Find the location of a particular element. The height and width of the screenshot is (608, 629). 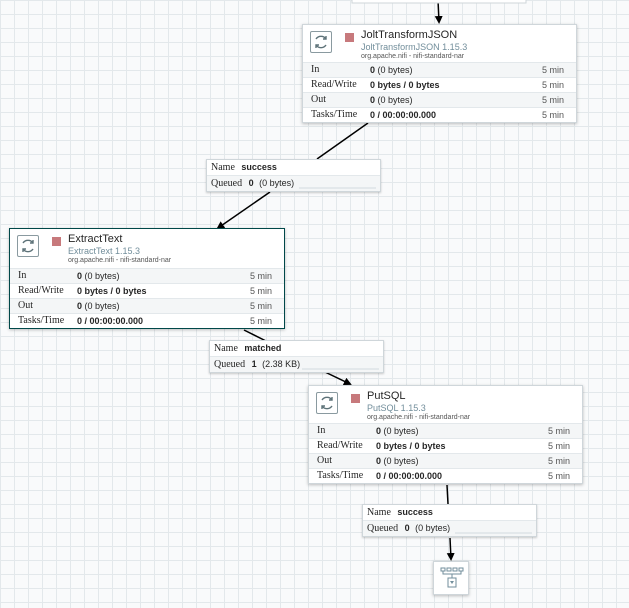

queued-size: (0 bytes) is located at coordinates (433, 528).